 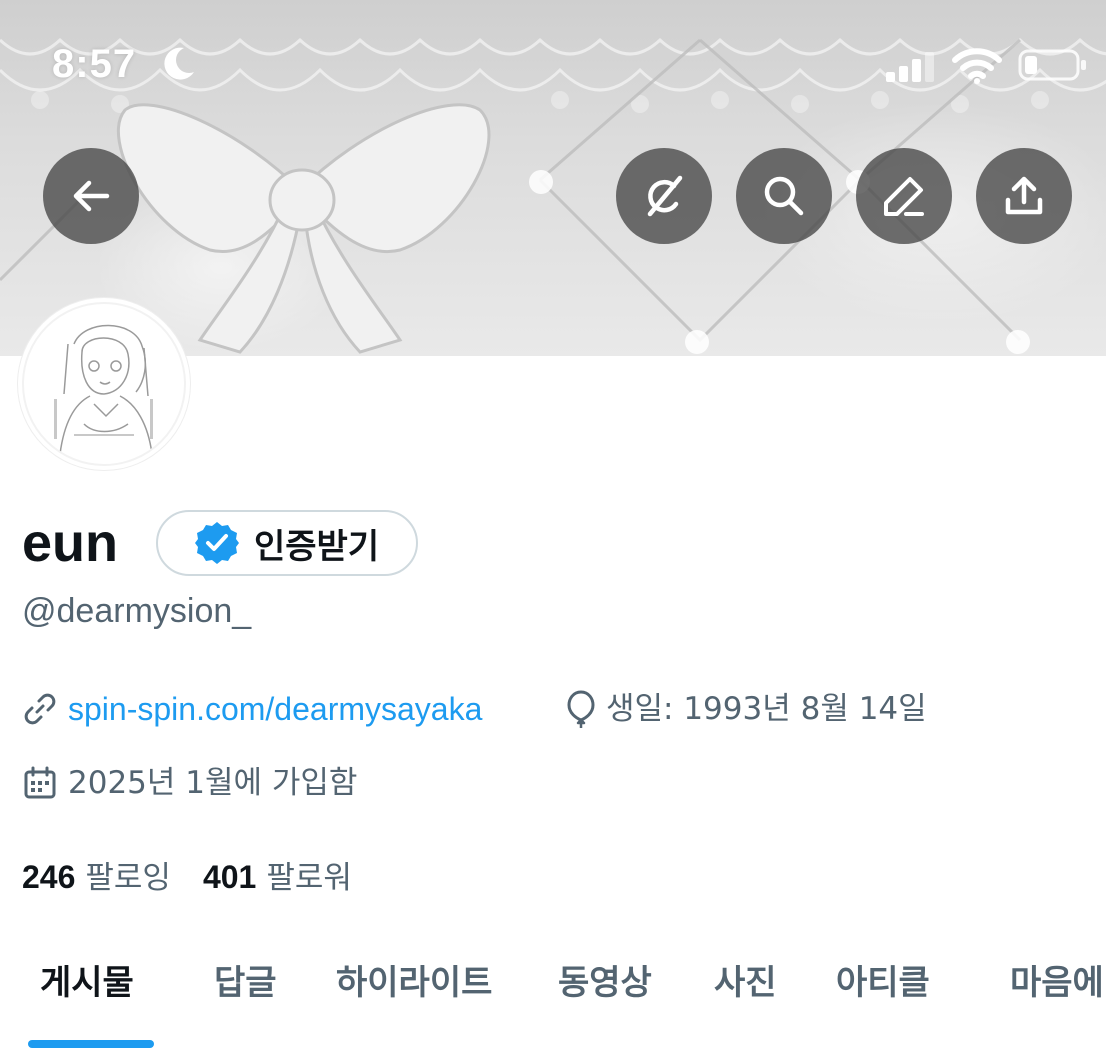 What do you see at coordinates (1057, 983) in the screenshot?
I see `tab-likes: 마음에` at bounding box center [1057, 983].